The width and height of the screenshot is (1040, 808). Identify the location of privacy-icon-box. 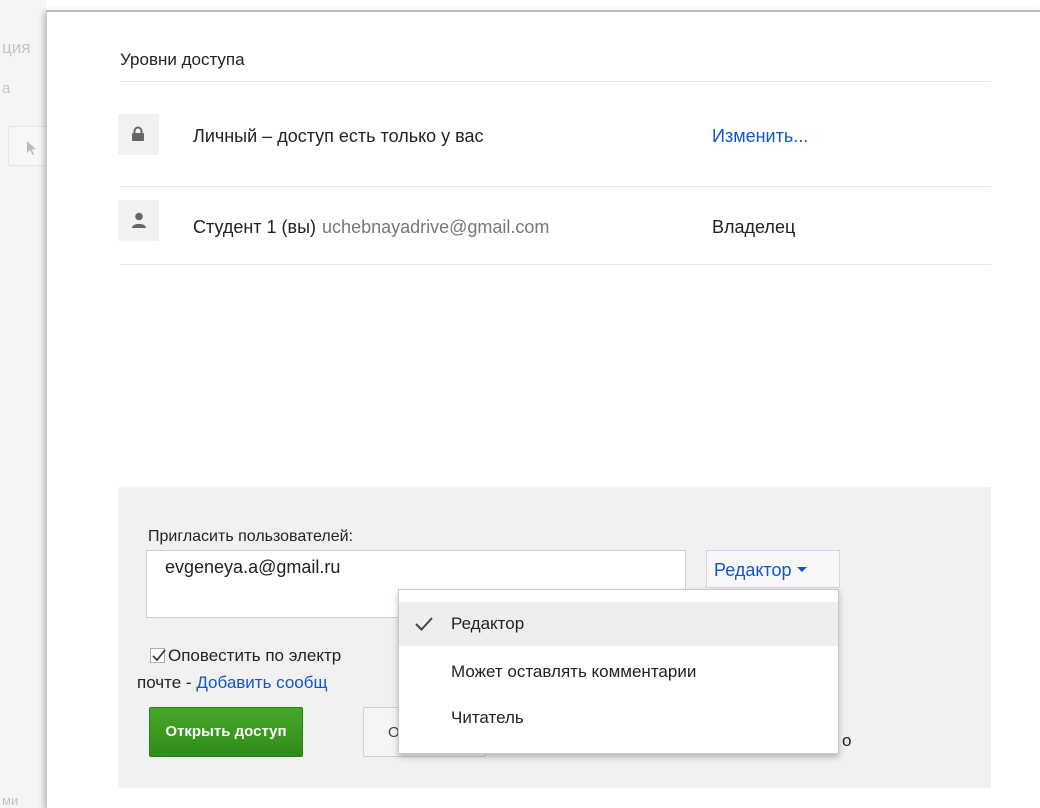
(138, 134).